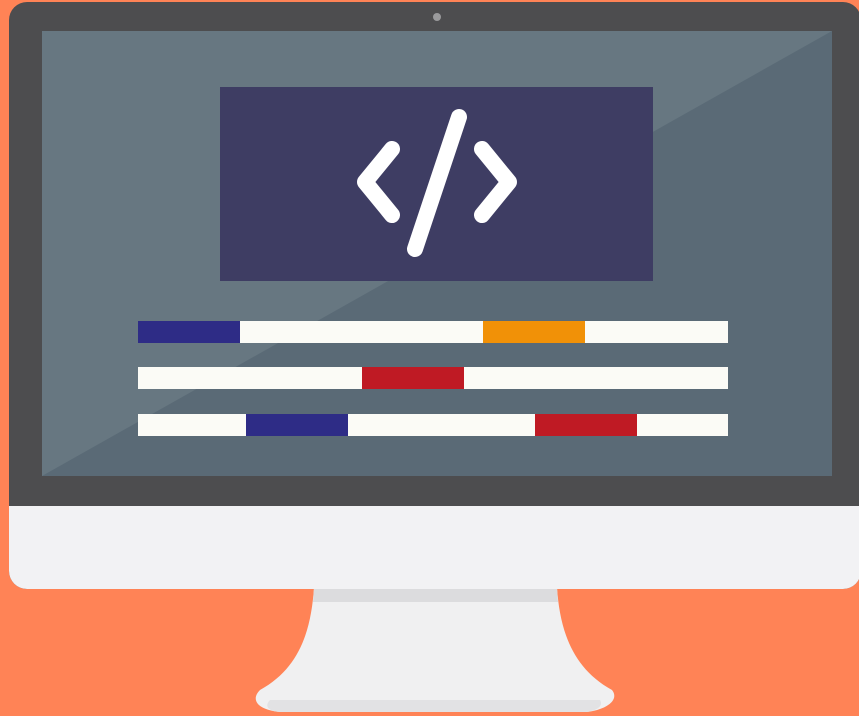  I want to click on code-line-1-orange-segment, so click(534, 332).